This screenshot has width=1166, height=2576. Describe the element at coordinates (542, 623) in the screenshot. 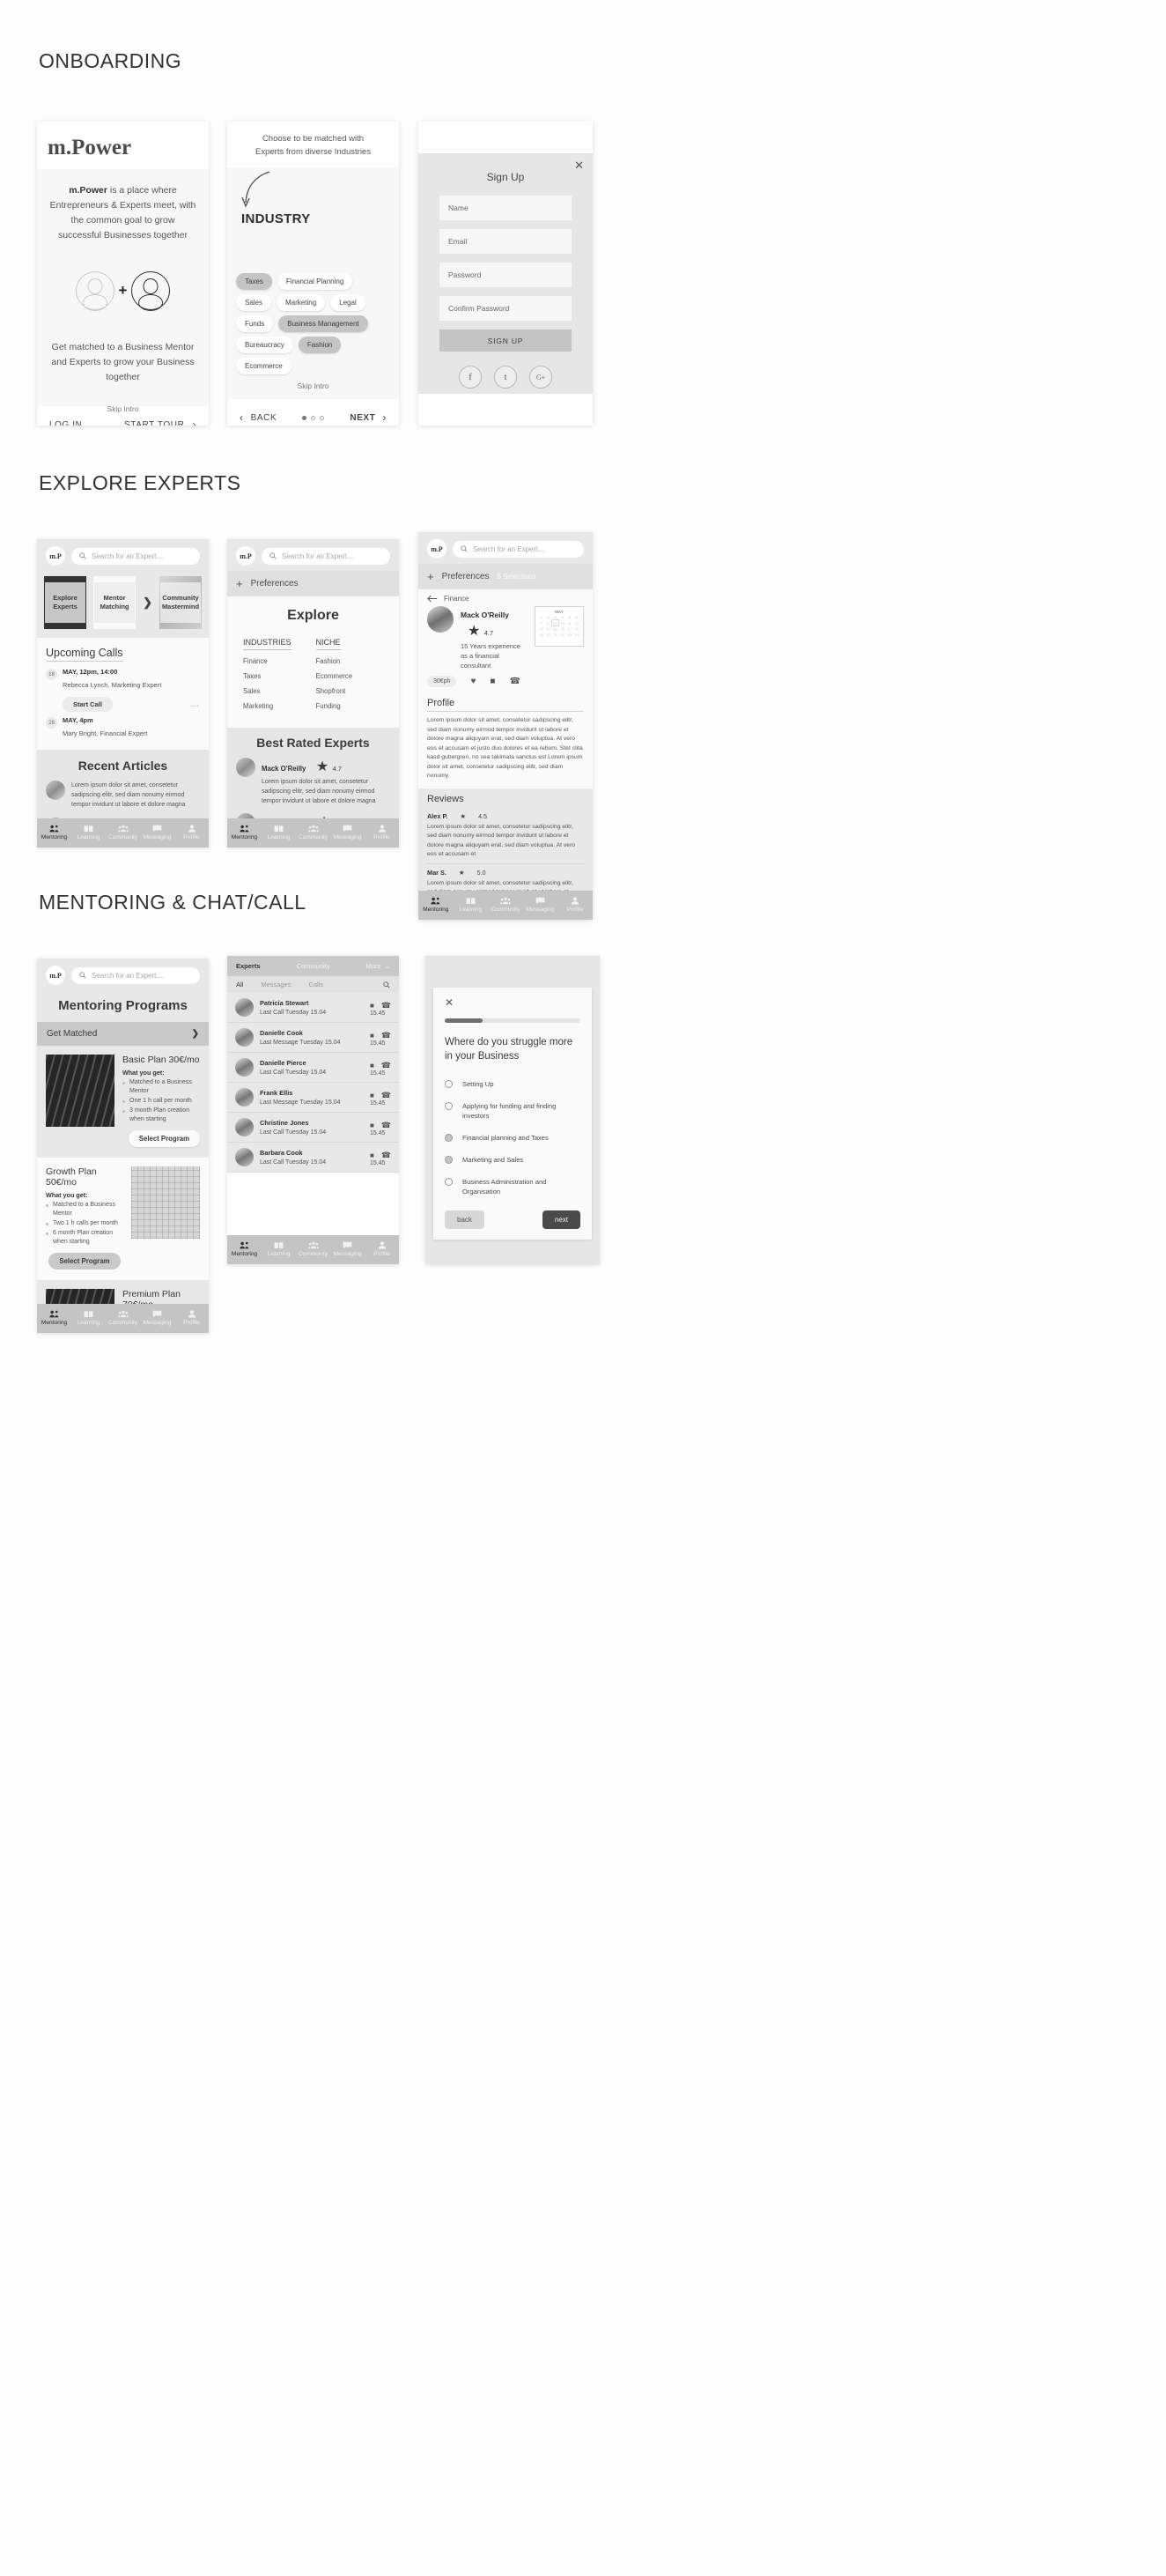

I see `calendar-day: 7` at that location.